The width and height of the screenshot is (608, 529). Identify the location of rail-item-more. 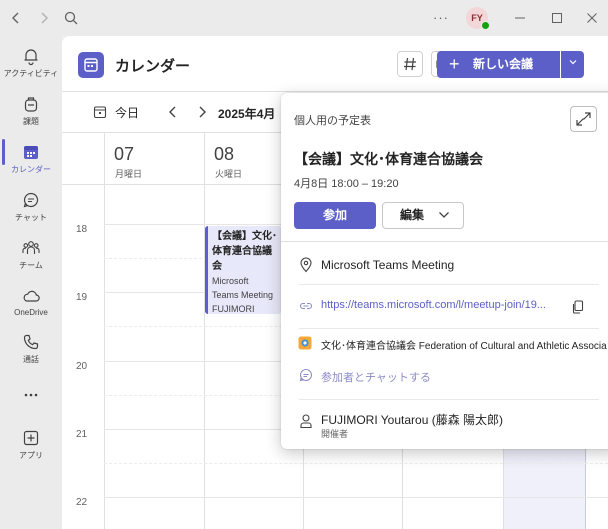
(31, 395).